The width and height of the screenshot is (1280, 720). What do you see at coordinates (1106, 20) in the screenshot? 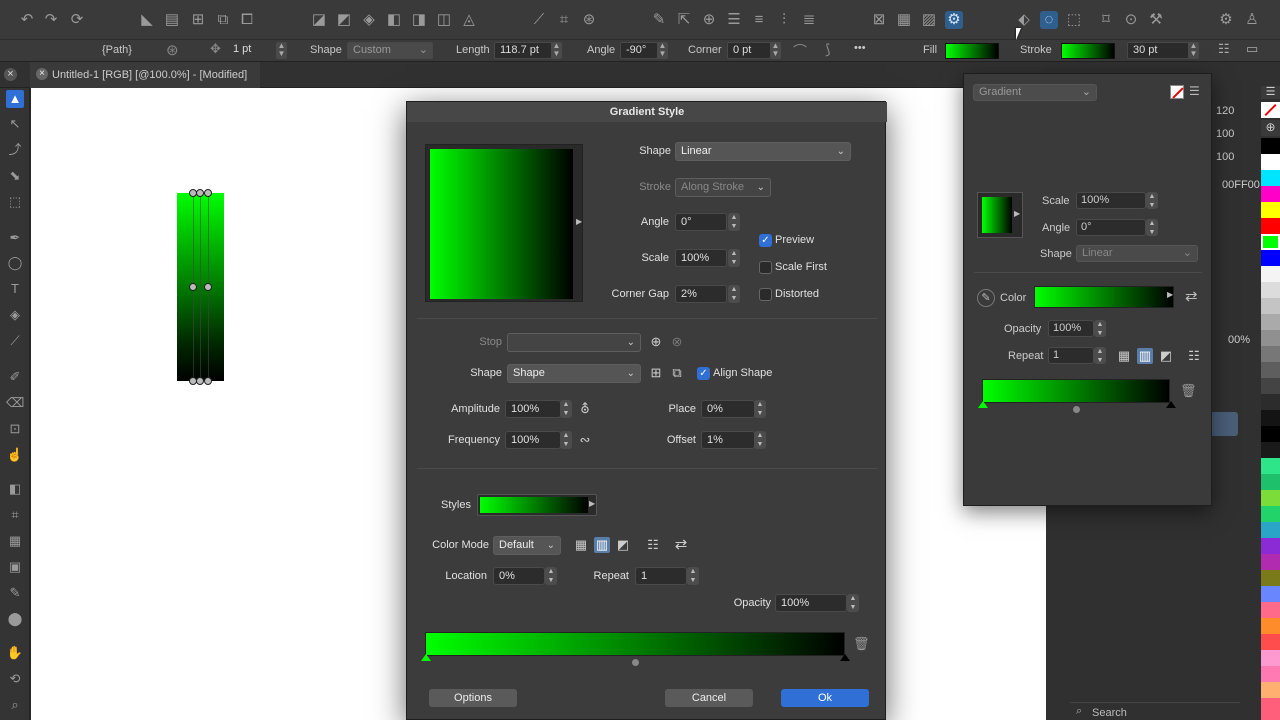
I see `transform-icon: ⌑` at bounding box center [1106, 20].